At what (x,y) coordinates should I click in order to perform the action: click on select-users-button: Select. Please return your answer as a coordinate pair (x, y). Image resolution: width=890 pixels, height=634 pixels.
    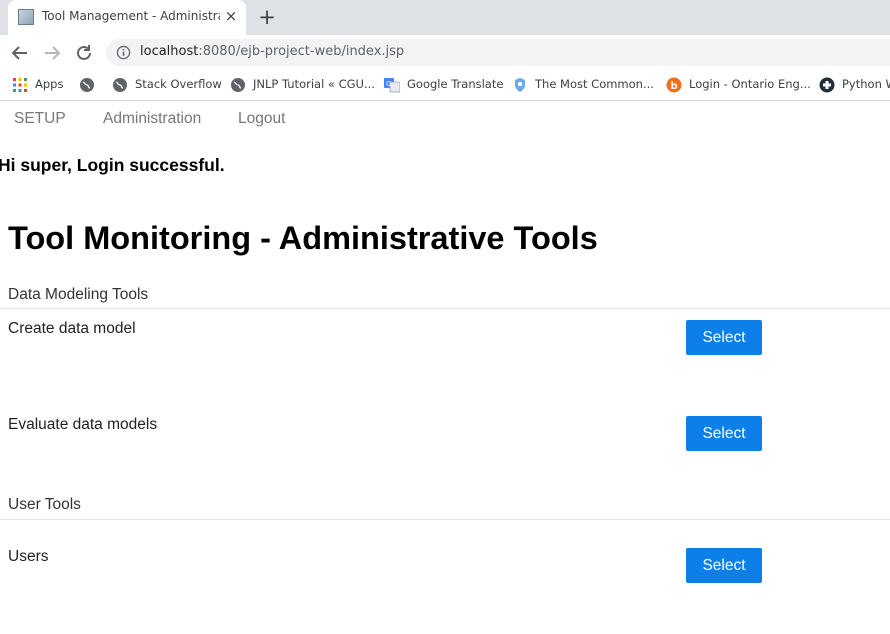
    Looking at the image, I should click on (724, 565).